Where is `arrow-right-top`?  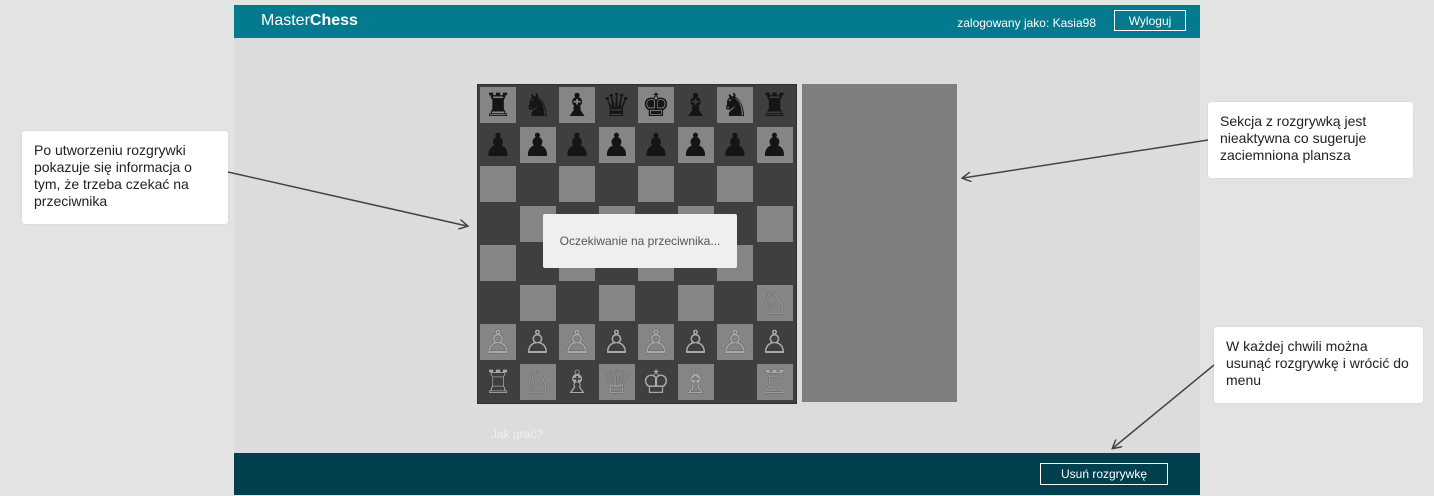
arrow-right-top is located at coordinates (1086, 158).